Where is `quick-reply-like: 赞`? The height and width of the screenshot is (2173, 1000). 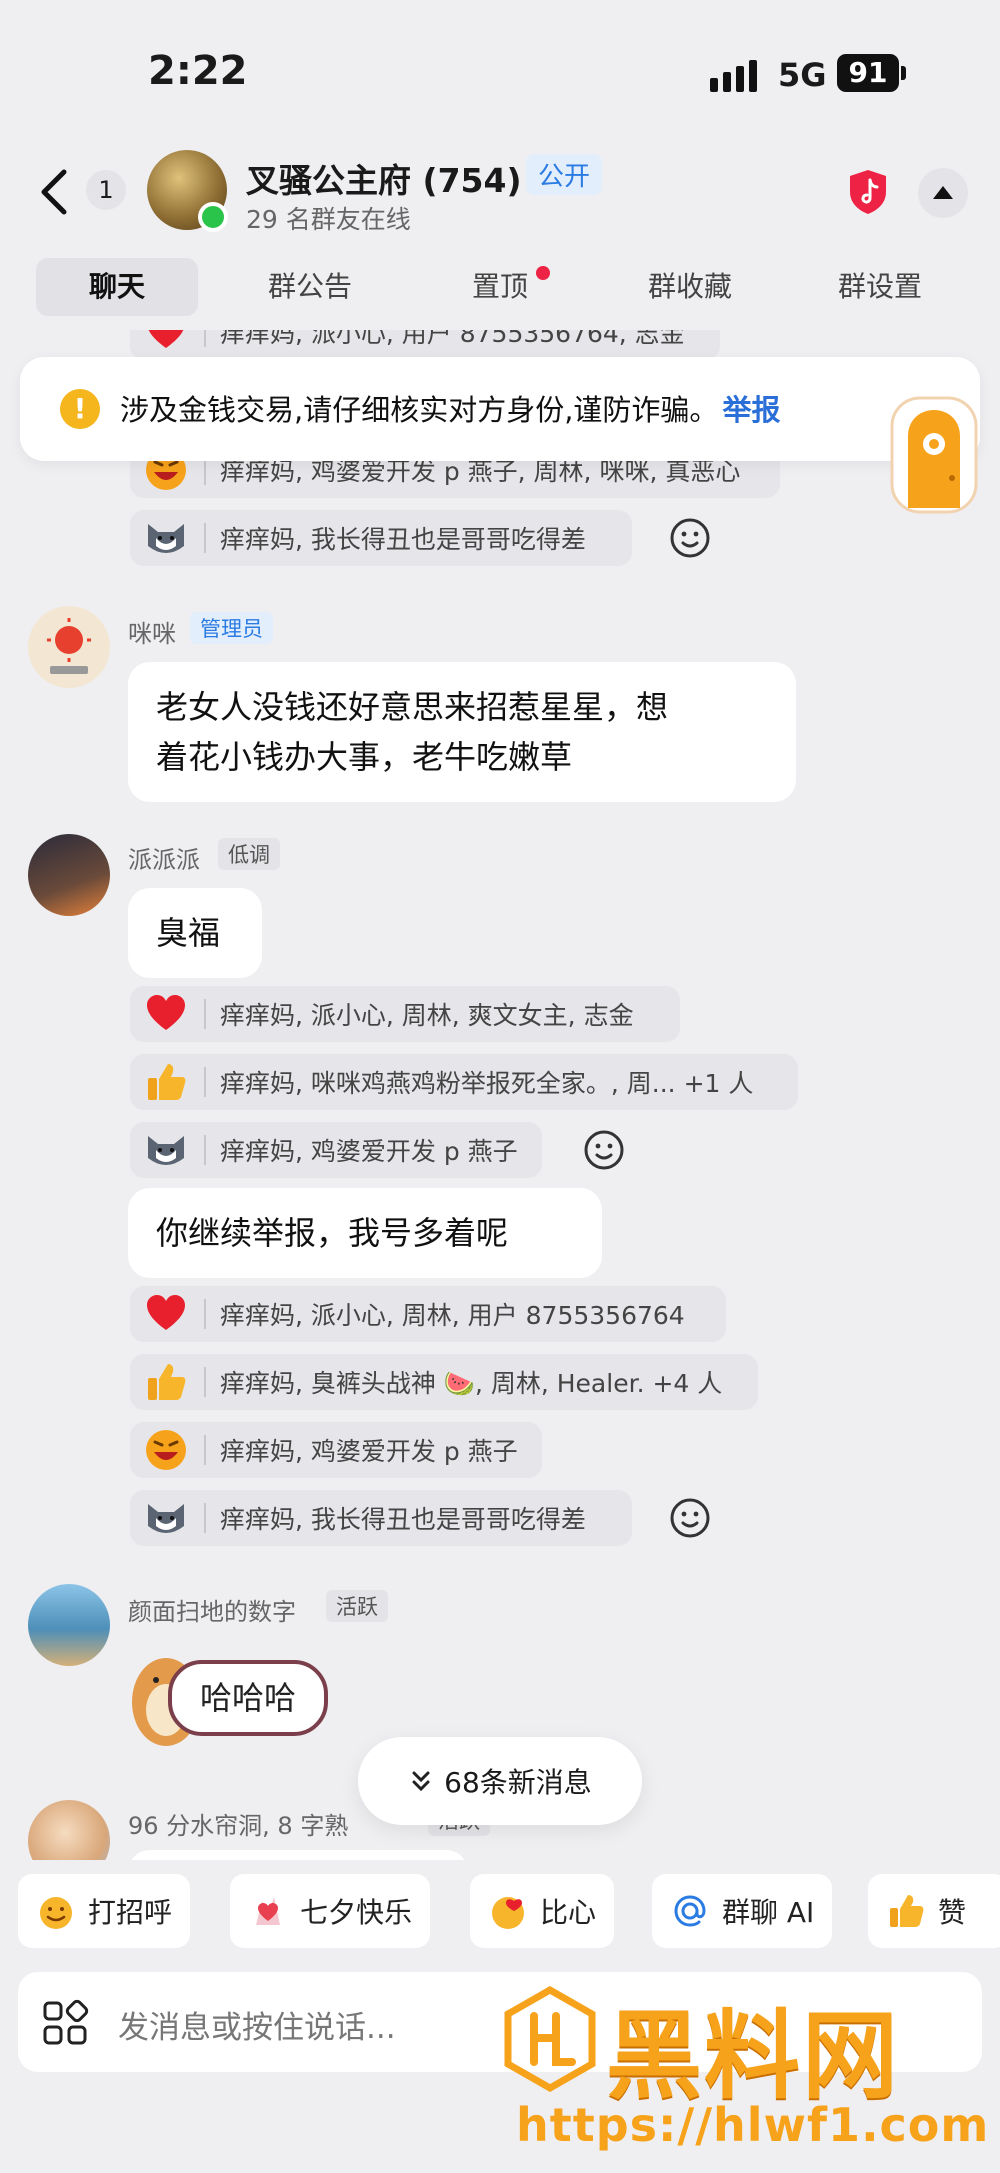 quick-reply-like: 赞 is located at coordinates (934, 1911).